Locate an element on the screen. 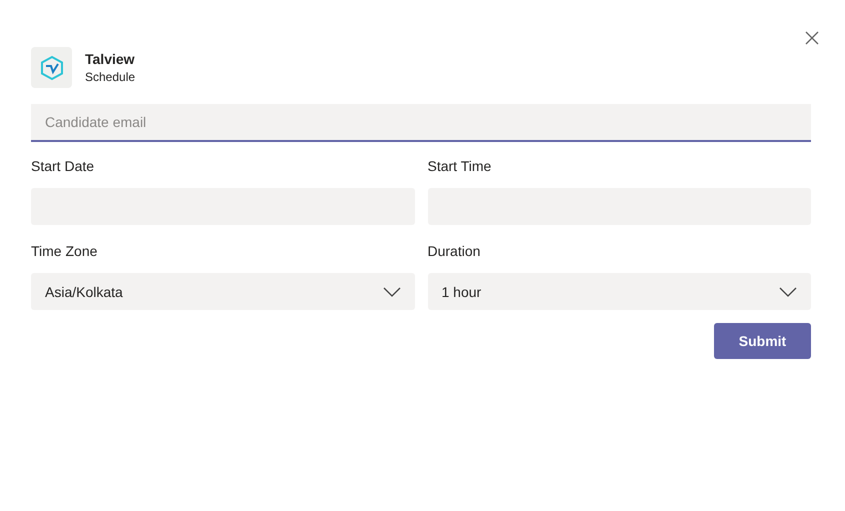 This screenshot has width=845, height=511. submit-button: Submit is located at coordinates (762, 341).